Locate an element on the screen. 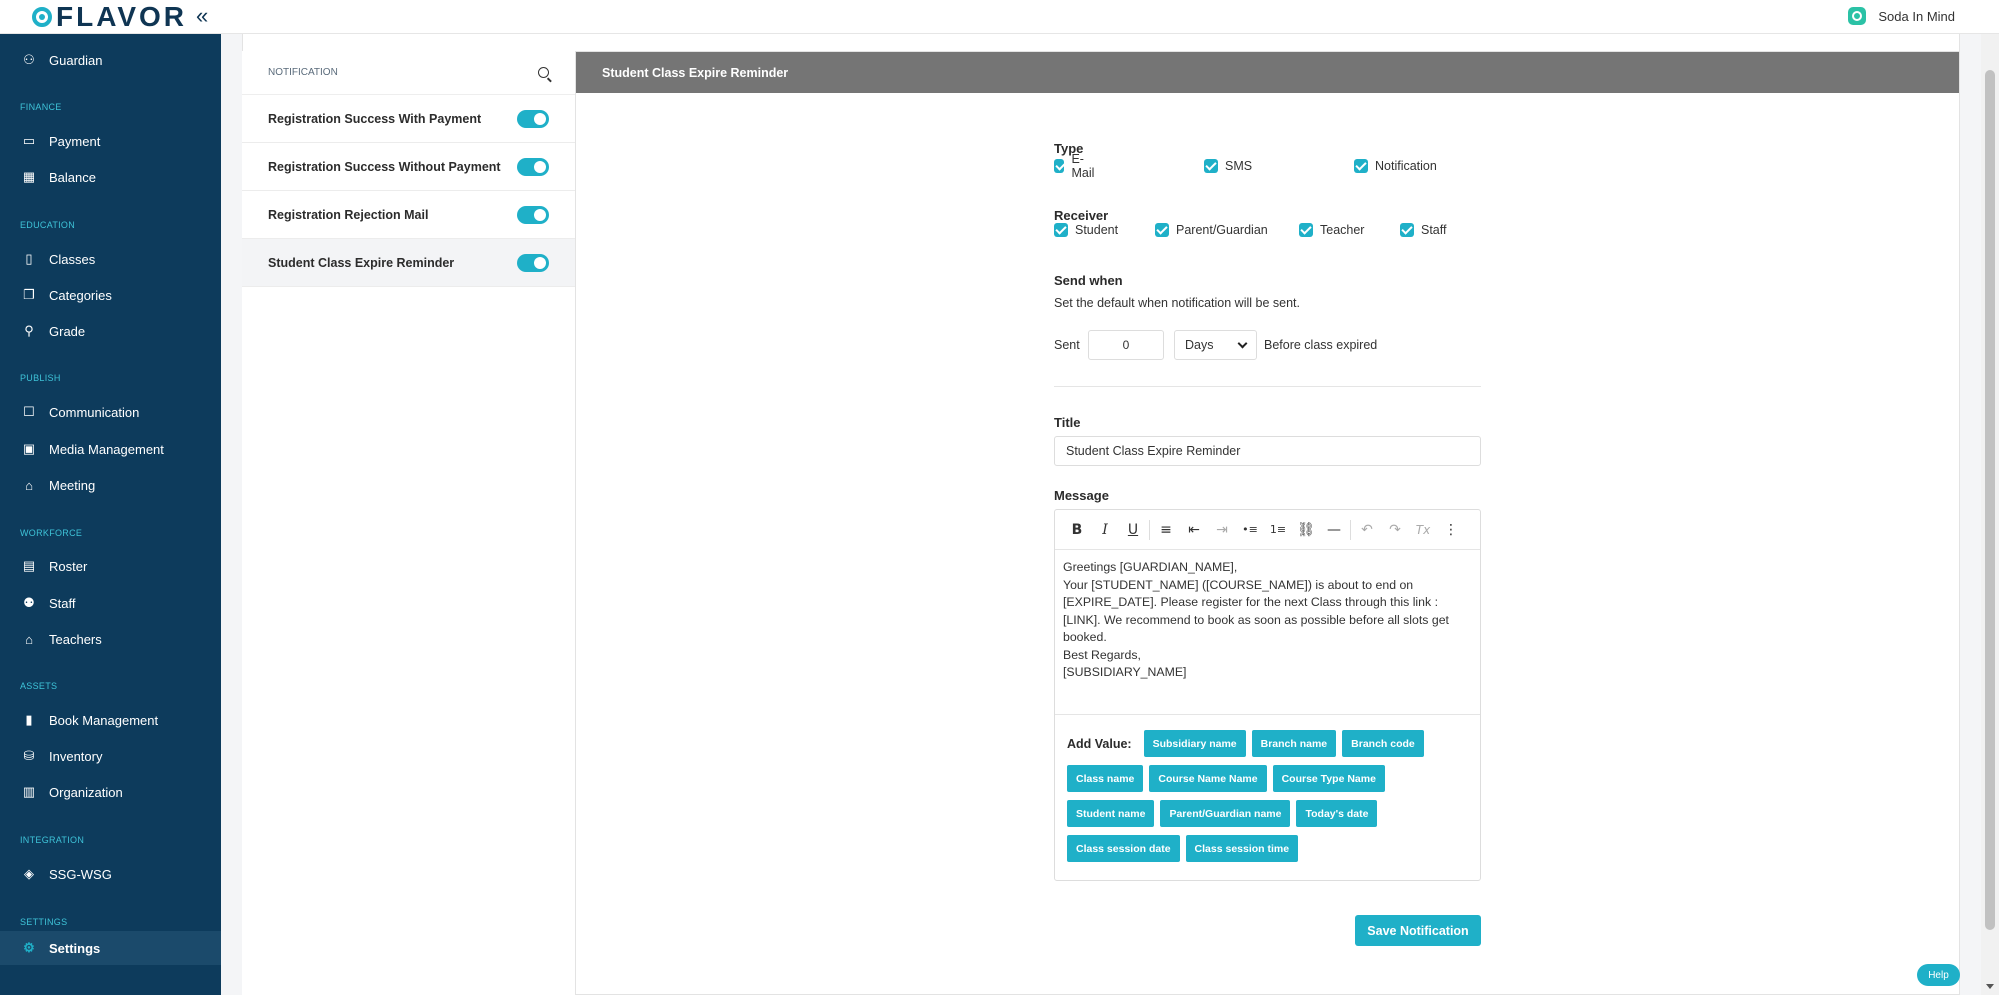  search-icon is located at coordinates (543, 72).